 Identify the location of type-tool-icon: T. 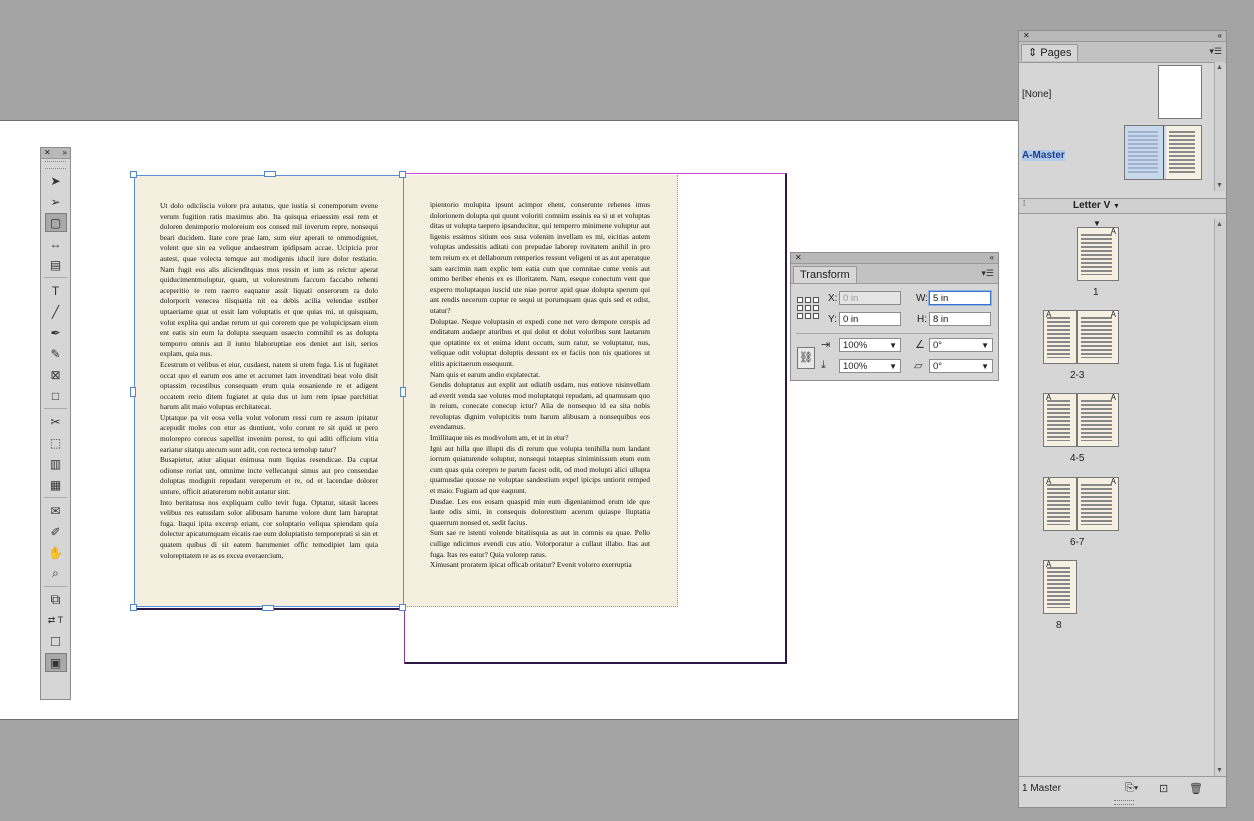
(56, 290).